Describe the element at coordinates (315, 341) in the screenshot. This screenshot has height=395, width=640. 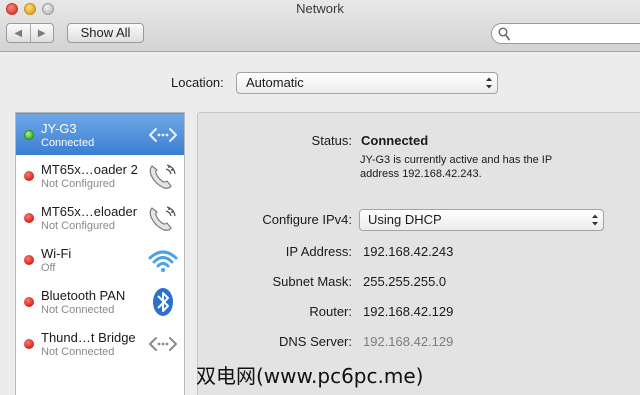
I see `dns-server-label: DNS Server:` at that location.